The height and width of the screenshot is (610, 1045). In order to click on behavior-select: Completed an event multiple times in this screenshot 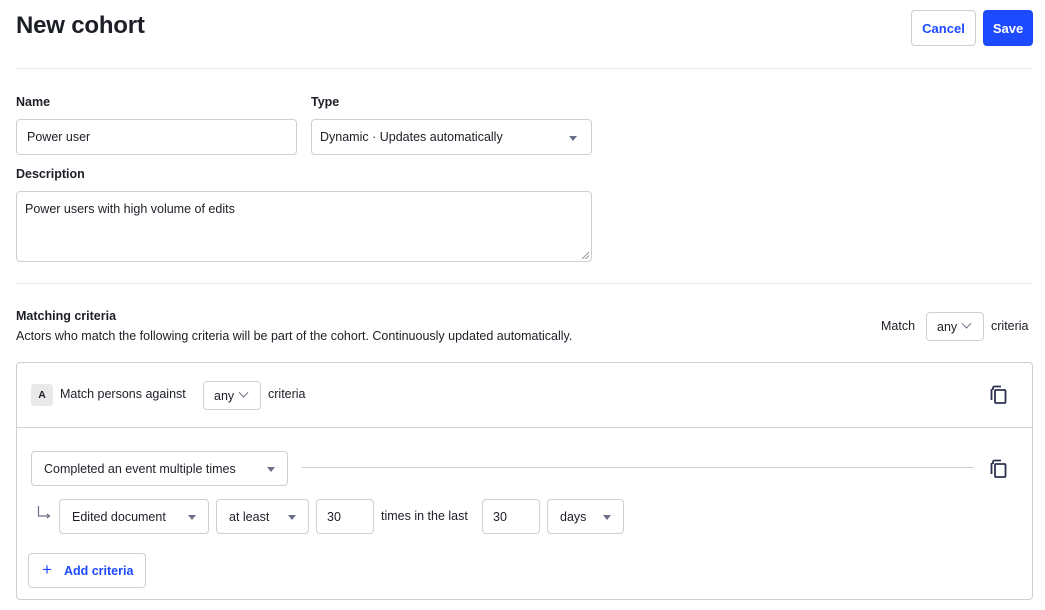, I will do `click(159, 468)`.